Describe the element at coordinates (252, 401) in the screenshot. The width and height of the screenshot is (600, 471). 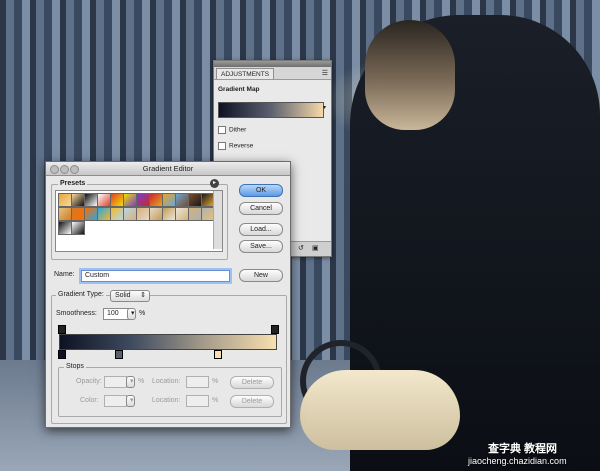
I see `delete-color-stop-button: Delete` at that location.